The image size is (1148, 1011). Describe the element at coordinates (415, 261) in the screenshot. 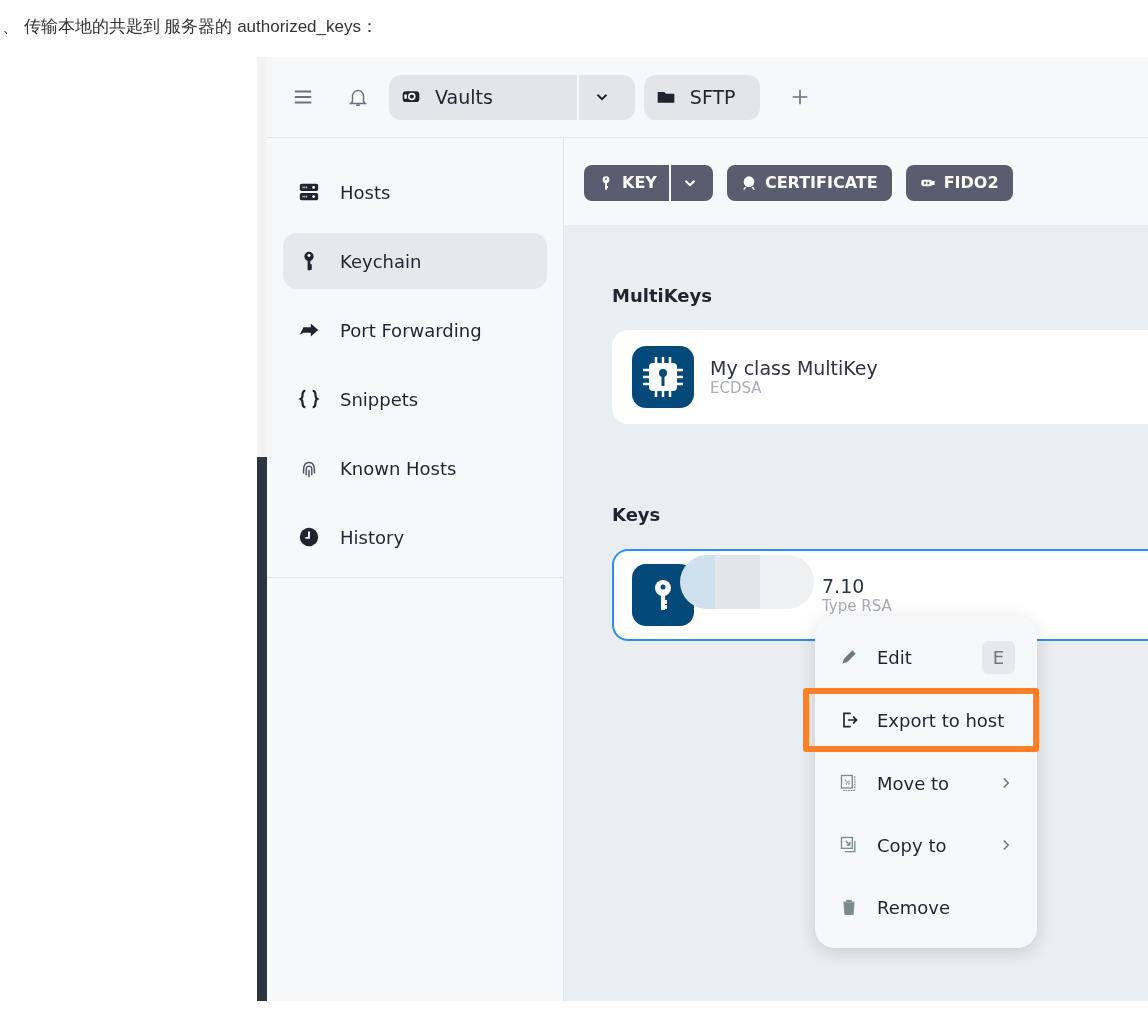

I see `sidebar-item: Keychain` at that location.